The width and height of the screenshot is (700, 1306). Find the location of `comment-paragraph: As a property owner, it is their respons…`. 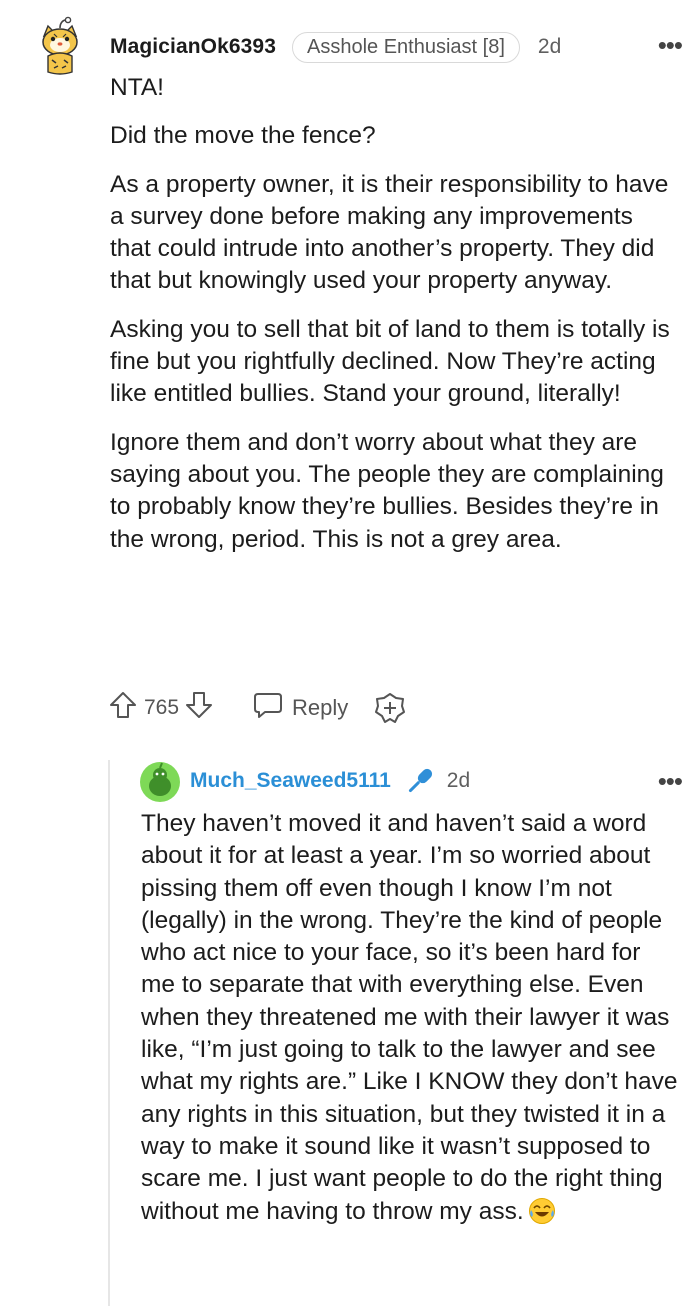

comment-paragraph: As a property owner, it is their respons… is located at coordinates (389, 232).